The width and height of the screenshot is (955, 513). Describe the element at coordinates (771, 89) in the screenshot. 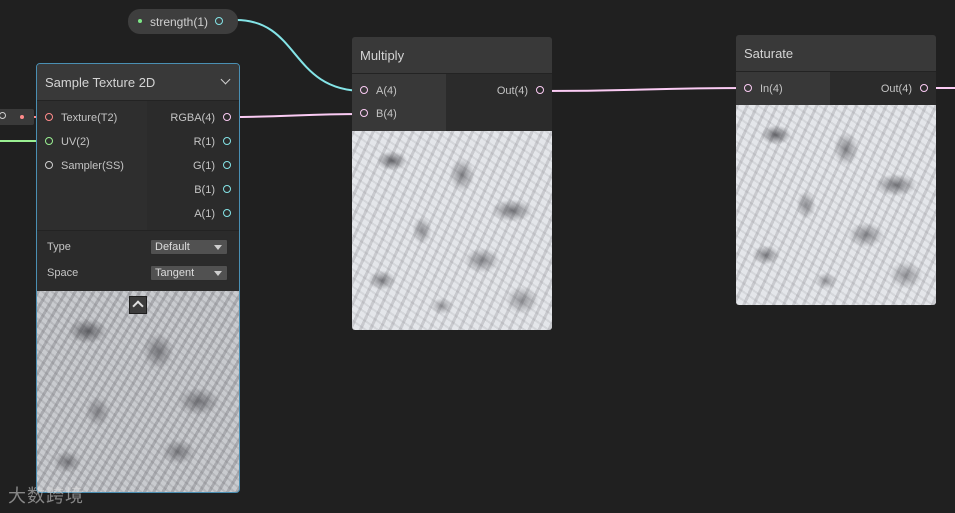

I see `saturate-in-label: In(4)` at that location.